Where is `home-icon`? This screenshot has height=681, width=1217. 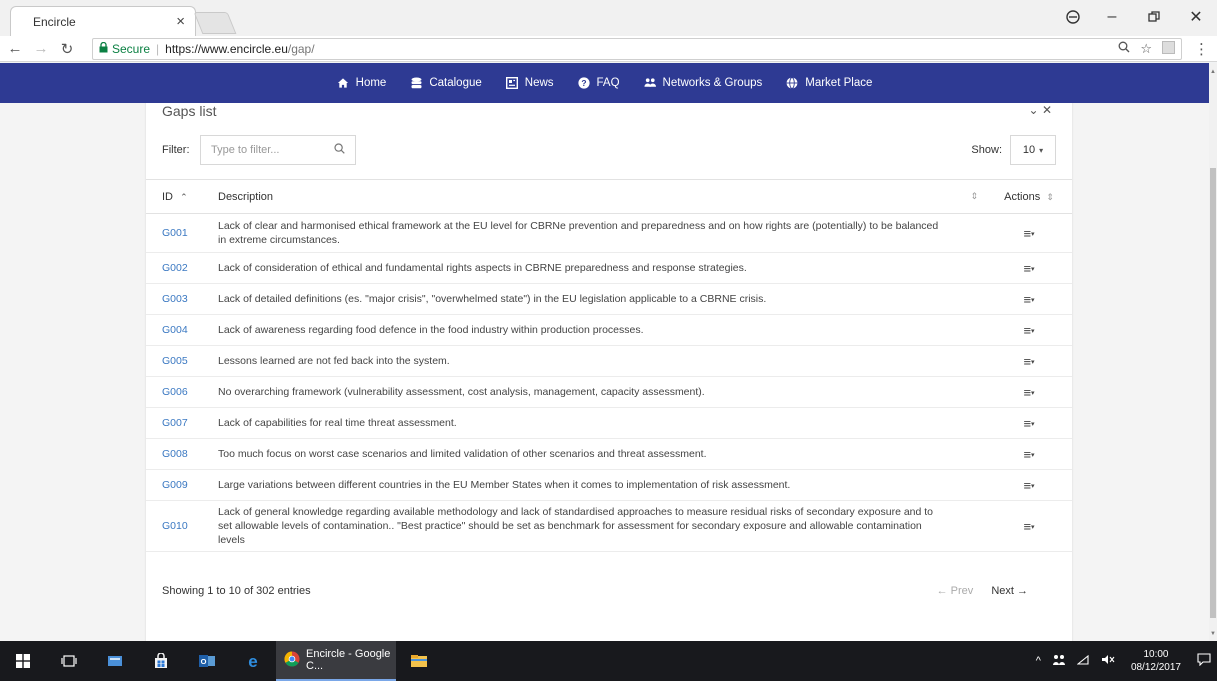
home-icon is located at coordinates (343, 83).